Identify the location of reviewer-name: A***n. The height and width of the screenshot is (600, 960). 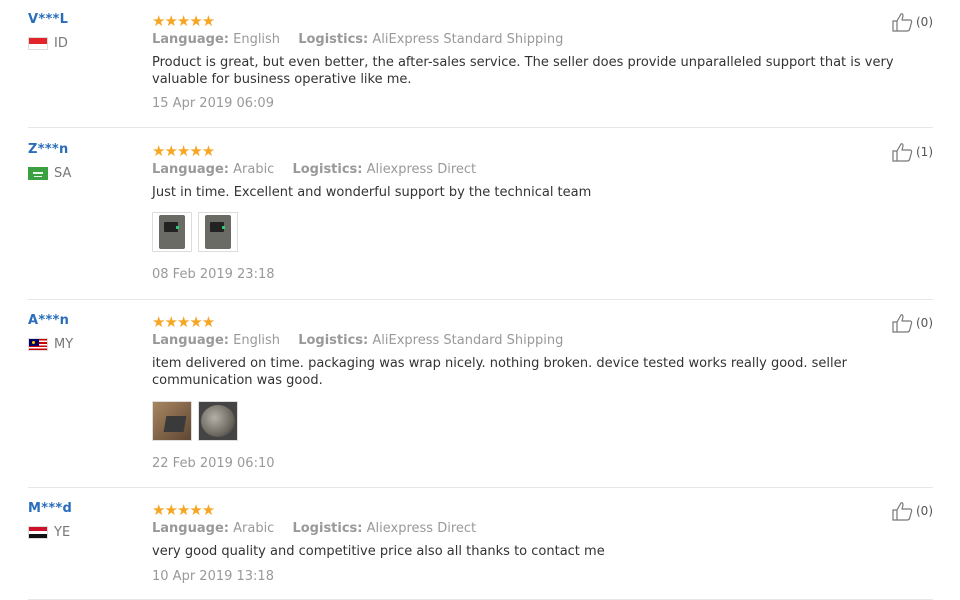
(48, 320).